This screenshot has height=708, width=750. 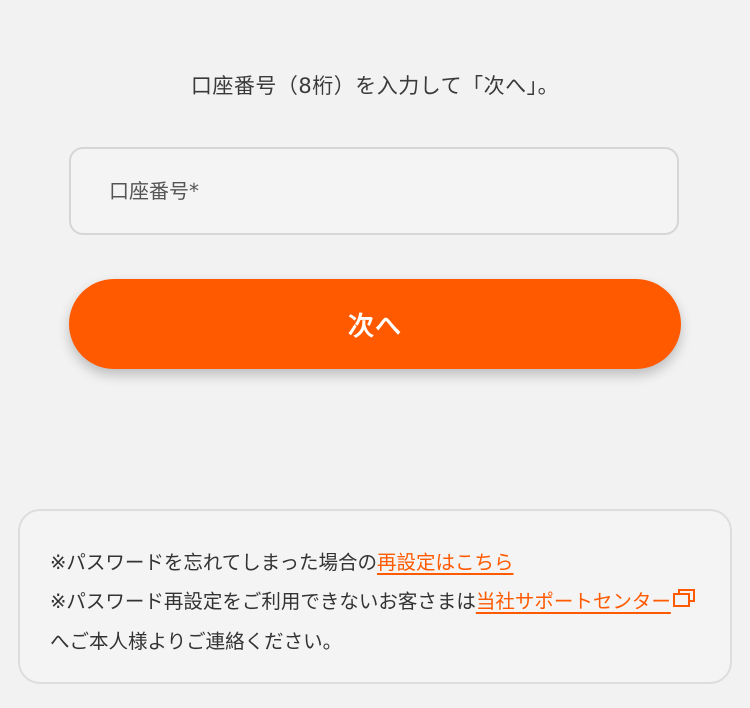 I want to click on support-center-link: 当社サポートセンター, so click(x=573, y=601).